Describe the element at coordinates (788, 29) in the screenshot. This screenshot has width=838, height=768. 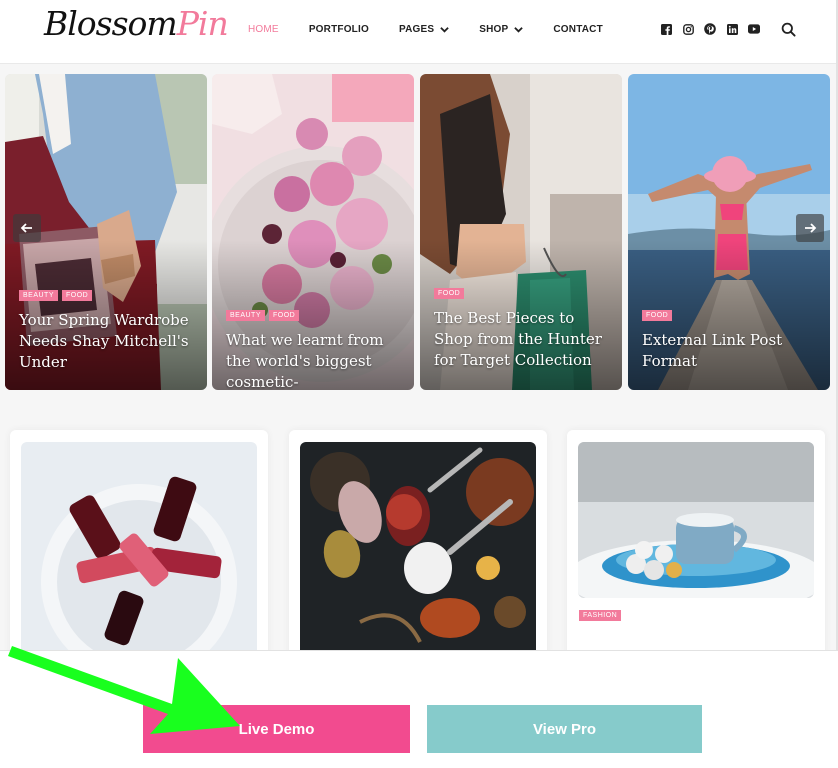
I see `search-icon` at that location.